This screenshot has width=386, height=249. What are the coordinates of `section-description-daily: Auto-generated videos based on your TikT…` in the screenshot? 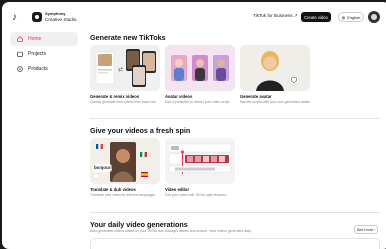 It's located at (171, 231).